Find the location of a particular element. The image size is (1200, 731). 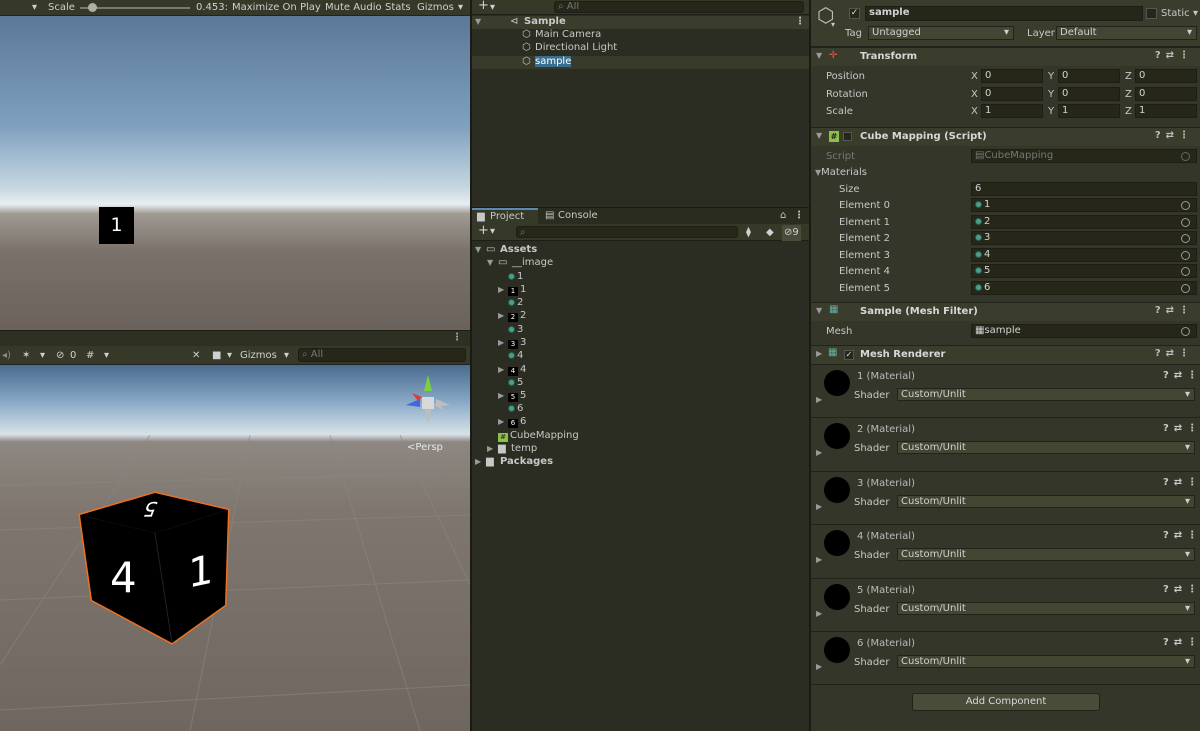

scale-z-input: 1 is located at coordinates (1166, 111).